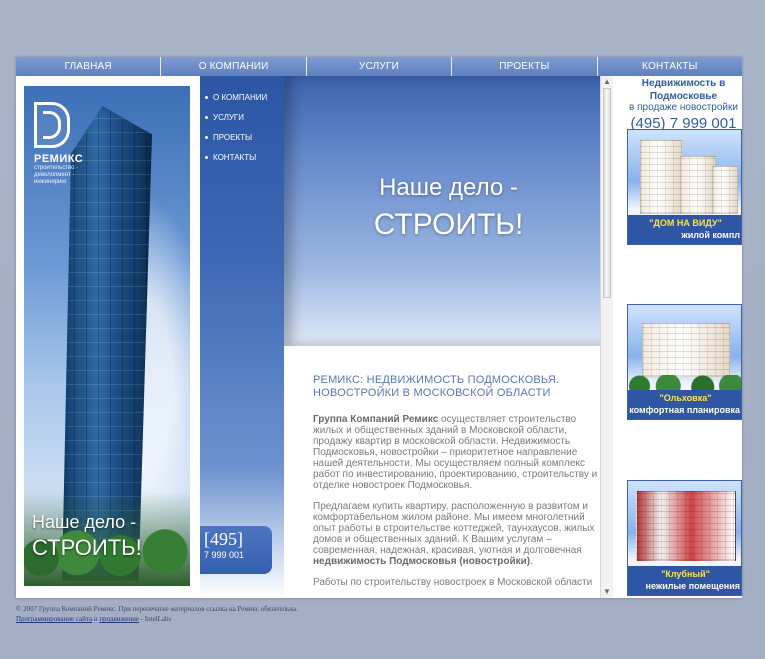 The image size is (765, 659). I want to click on ad-dom-na-vidu: "ДОМ НА ВИДУ" жилой компл, so click(684, 187).